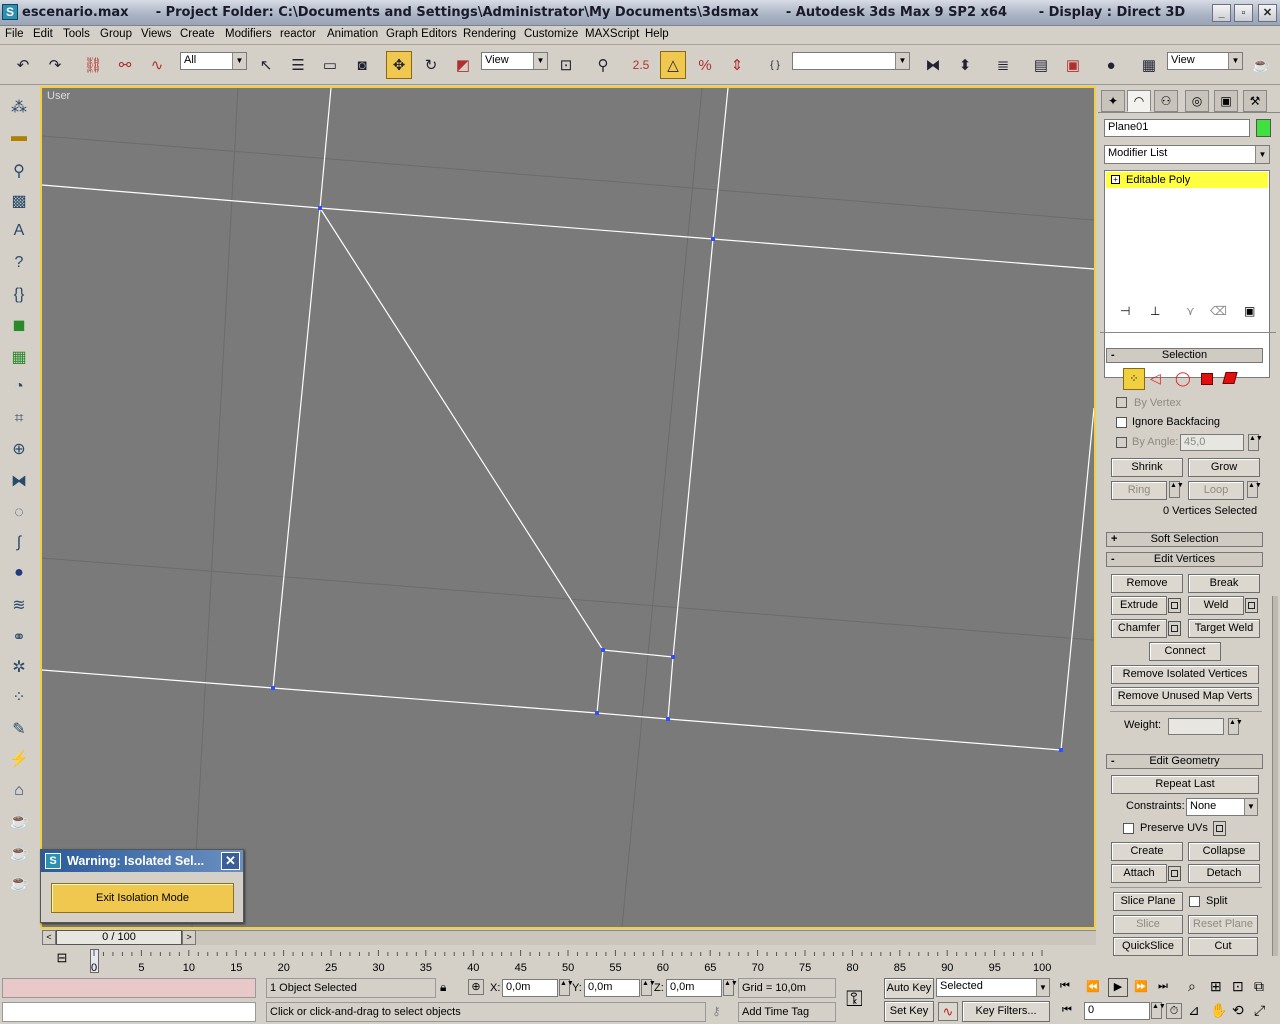 Image resolution: width=1280 pixels, height=1024 pixels. What do you see at coordinates (1177, 128) in the screenshot?
I see `object-name-field: Plane01` at bounding box center [1177, 128].